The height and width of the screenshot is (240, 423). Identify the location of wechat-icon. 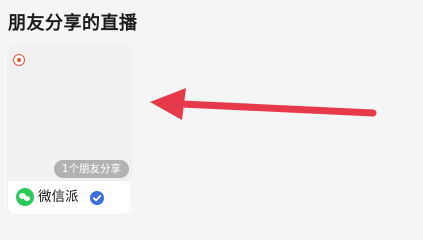
(25, 197).